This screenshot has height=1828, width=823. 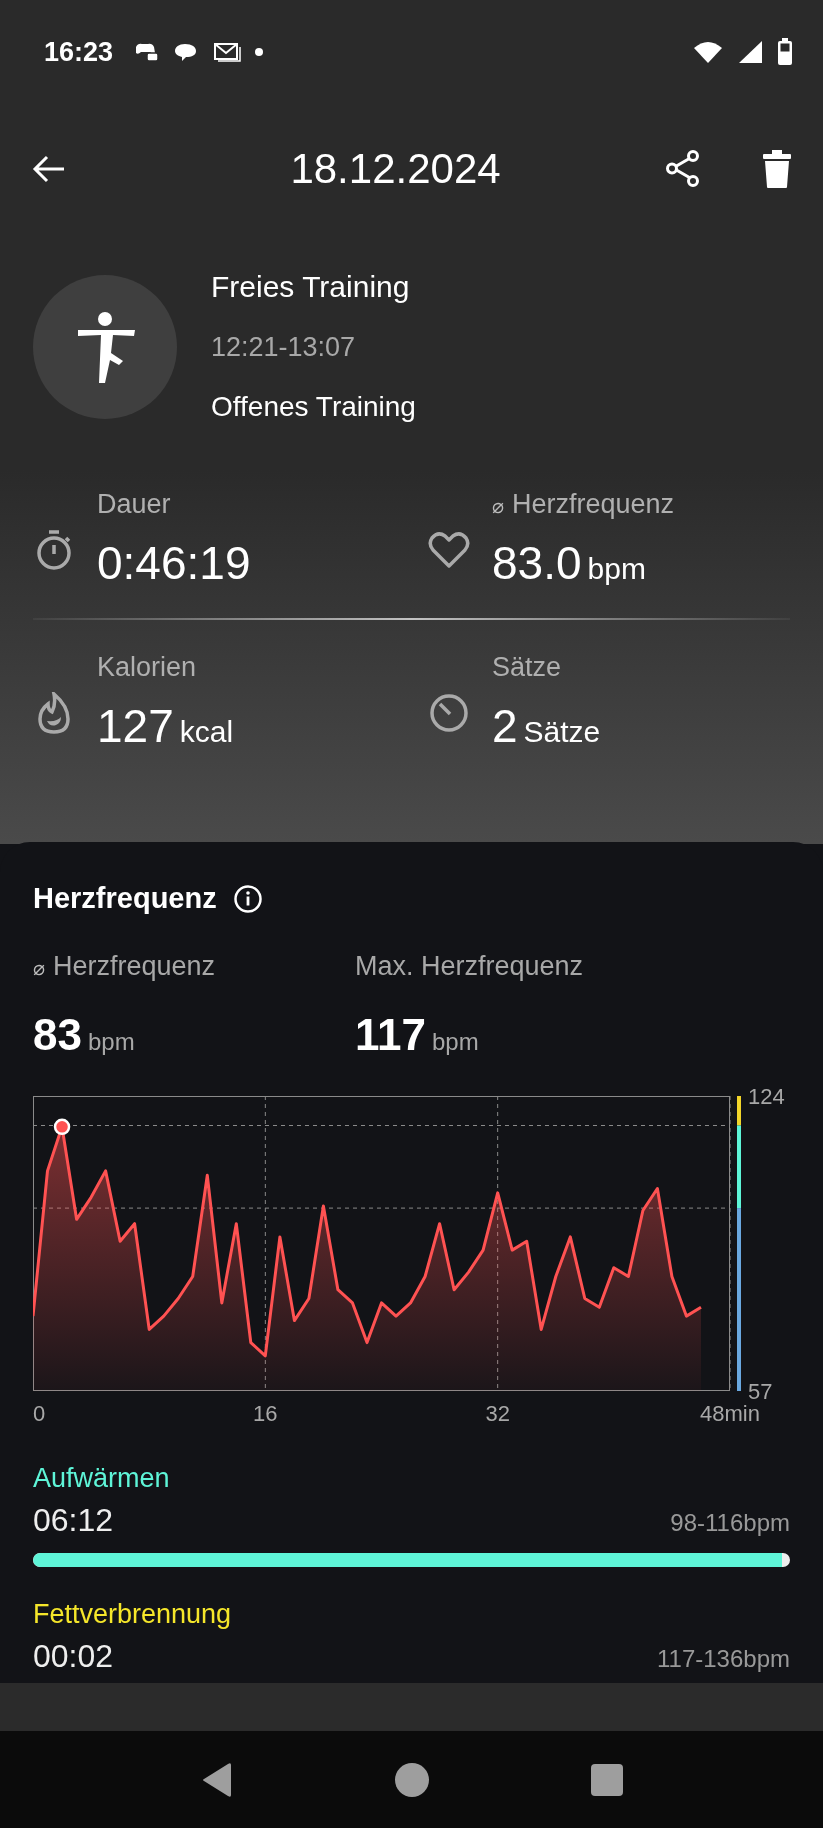 I want to click on summary-label: Max. Herzfrequenz, so click(x=469, y=966).